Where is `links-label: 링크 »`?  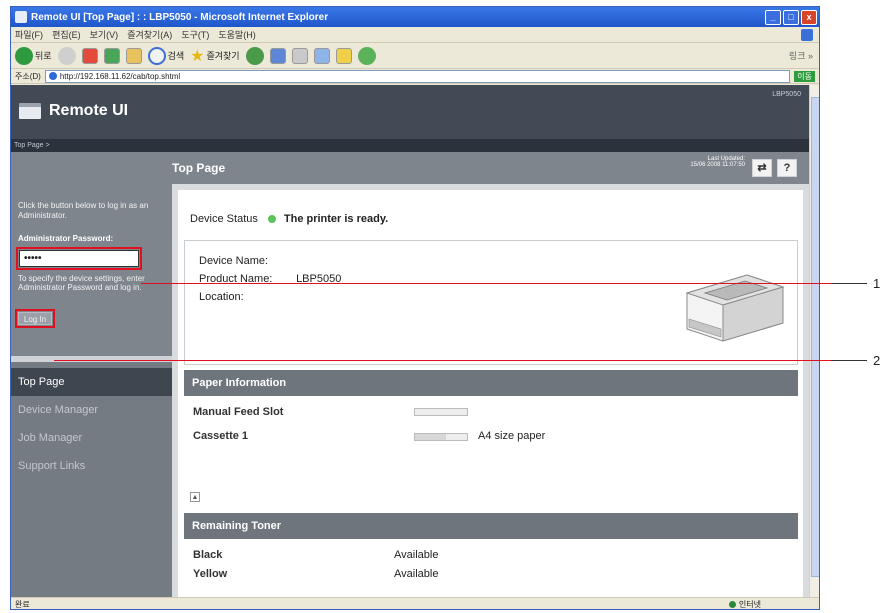 links-label: 링크 » is located at coordinates (801, 55).